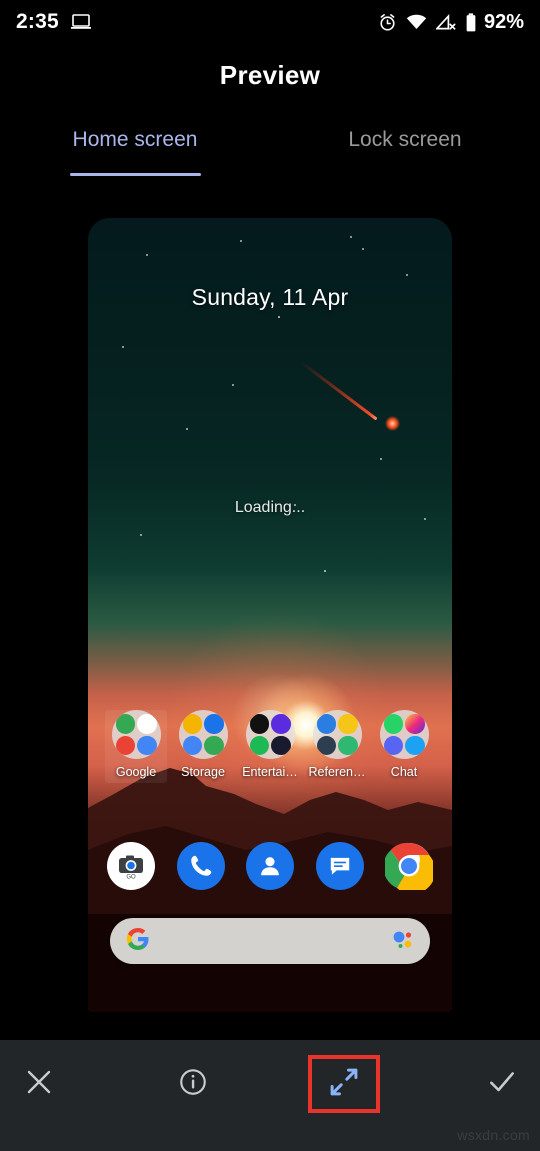  What do you see at coordinates (138, 941) in the screenshot?
I see `google-g-icon` at bounding box center [138, 941].